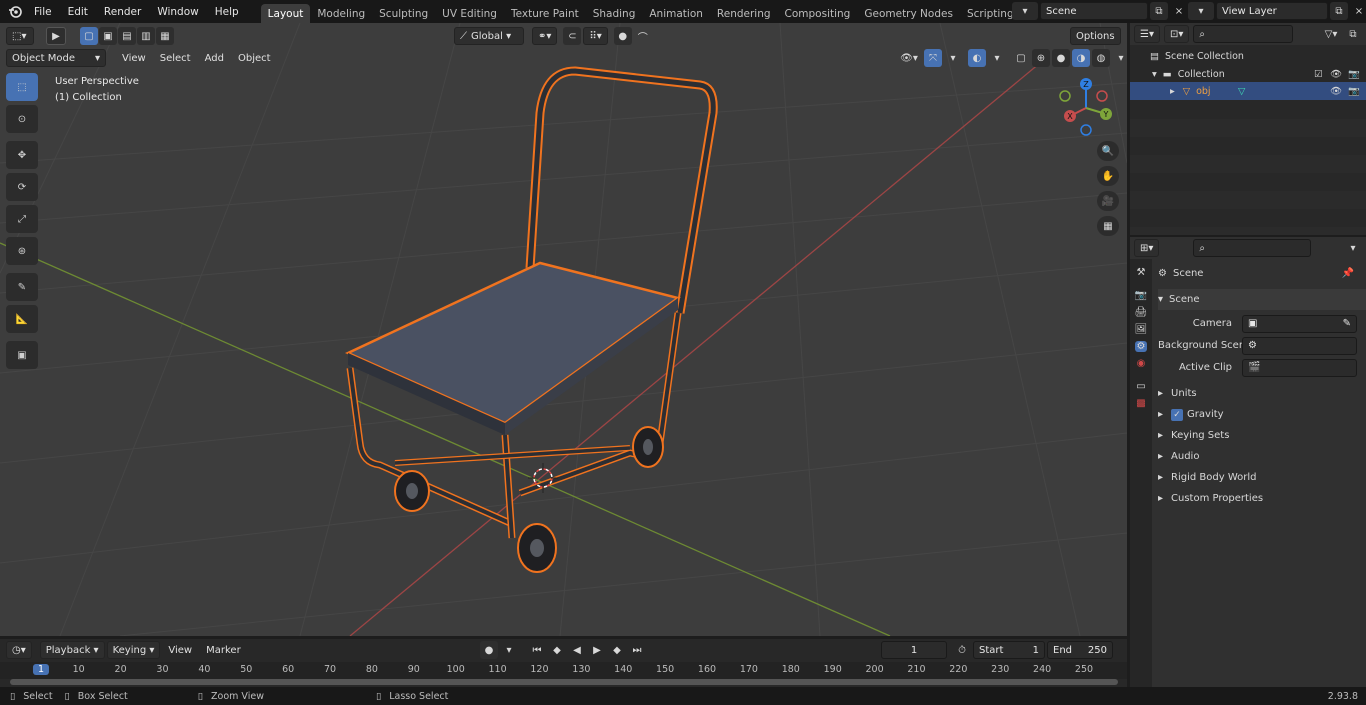 The height and width of the screenshot is (705, 1366). I want to click on add-cube-tool-icon: ▣, so click(22, 355).